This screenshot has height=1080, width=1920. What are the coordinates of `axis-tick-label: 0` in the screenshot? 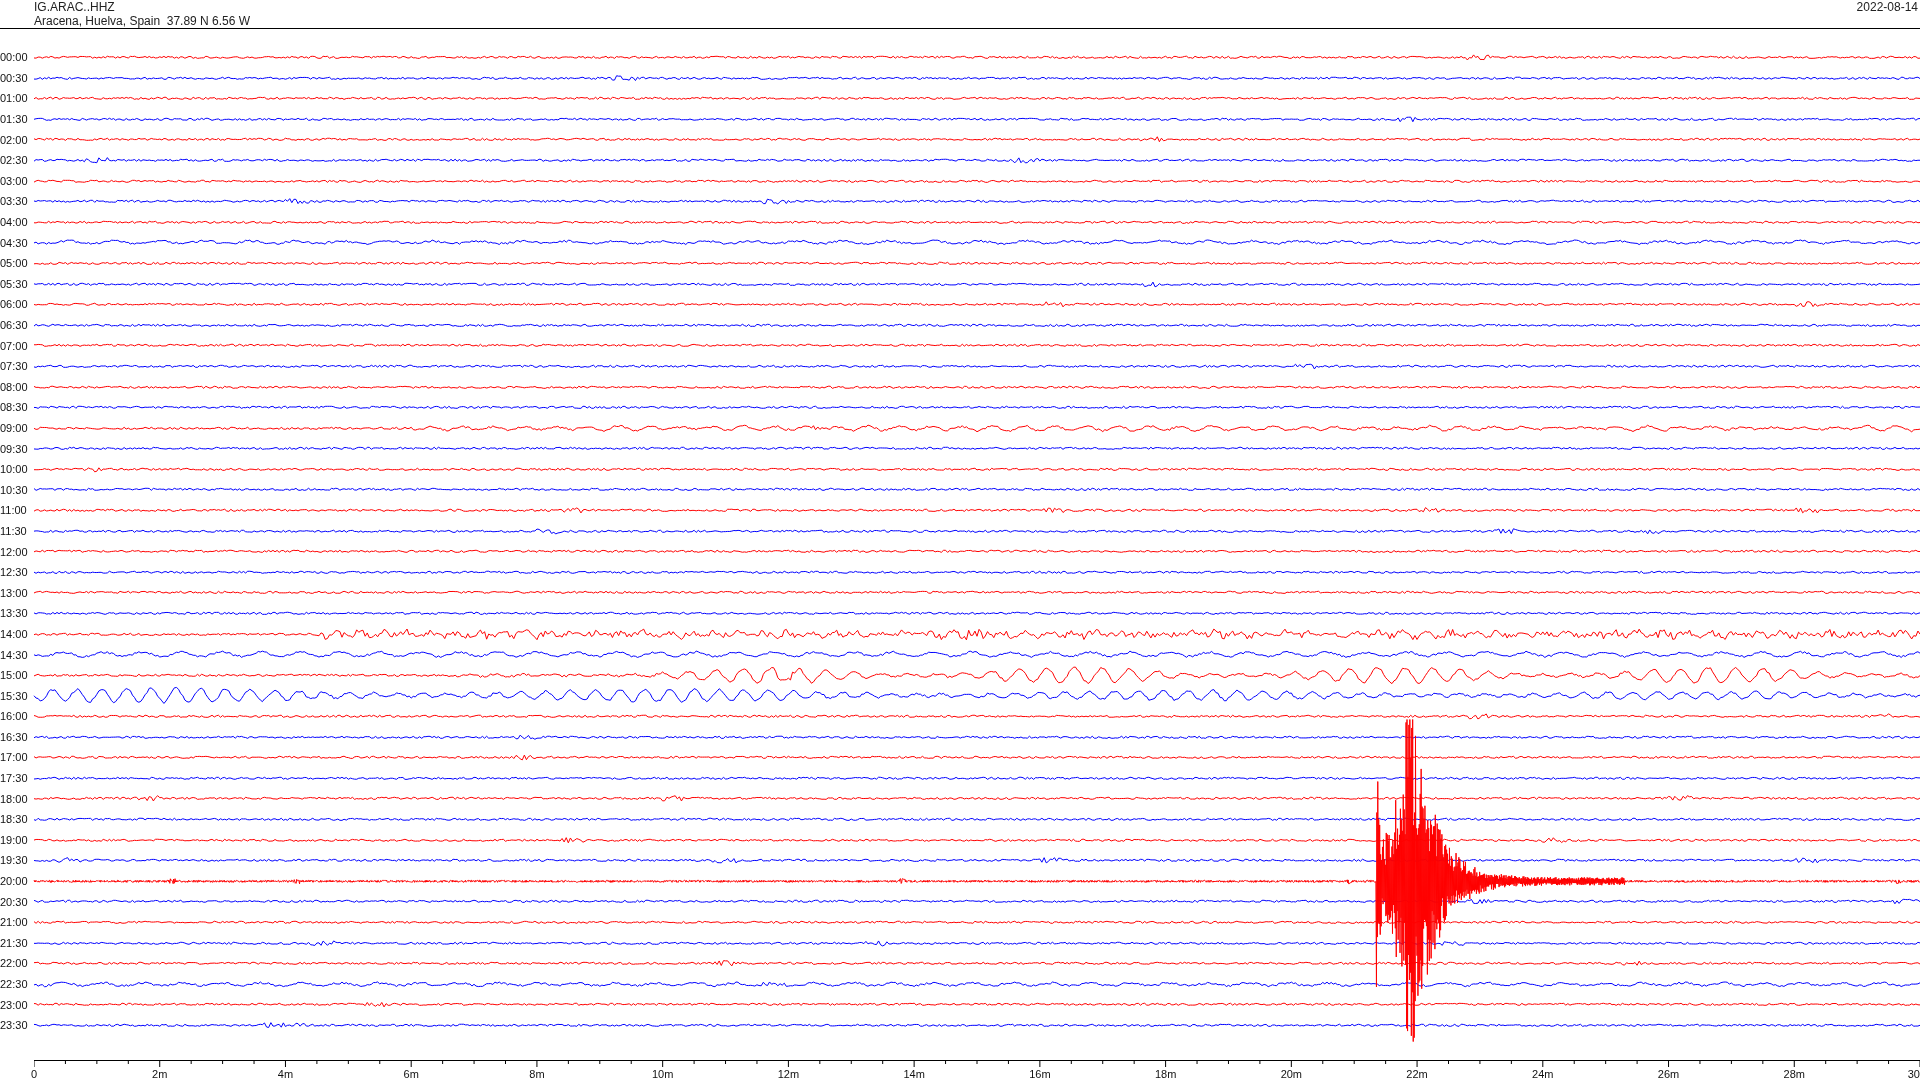 It's located at (34, 1073).